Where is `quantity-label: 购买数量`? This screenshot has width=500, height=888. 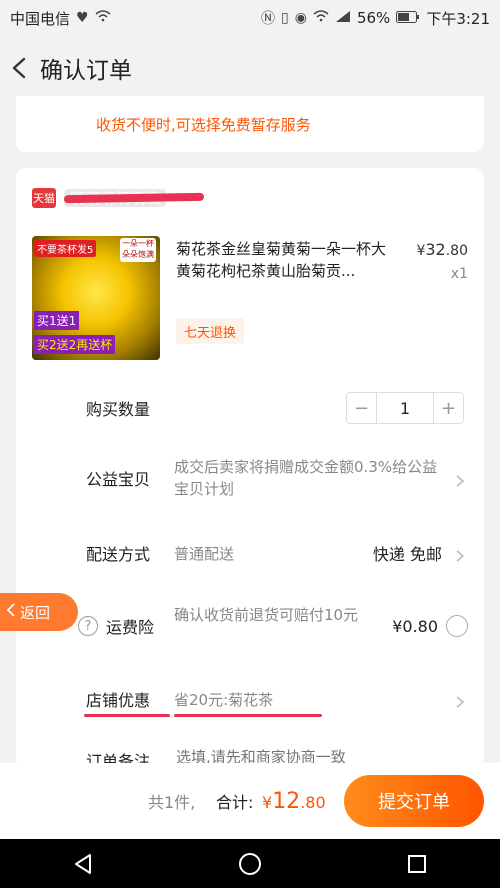
quantity-label: 购买数量 is located at coordinates (118, 409).